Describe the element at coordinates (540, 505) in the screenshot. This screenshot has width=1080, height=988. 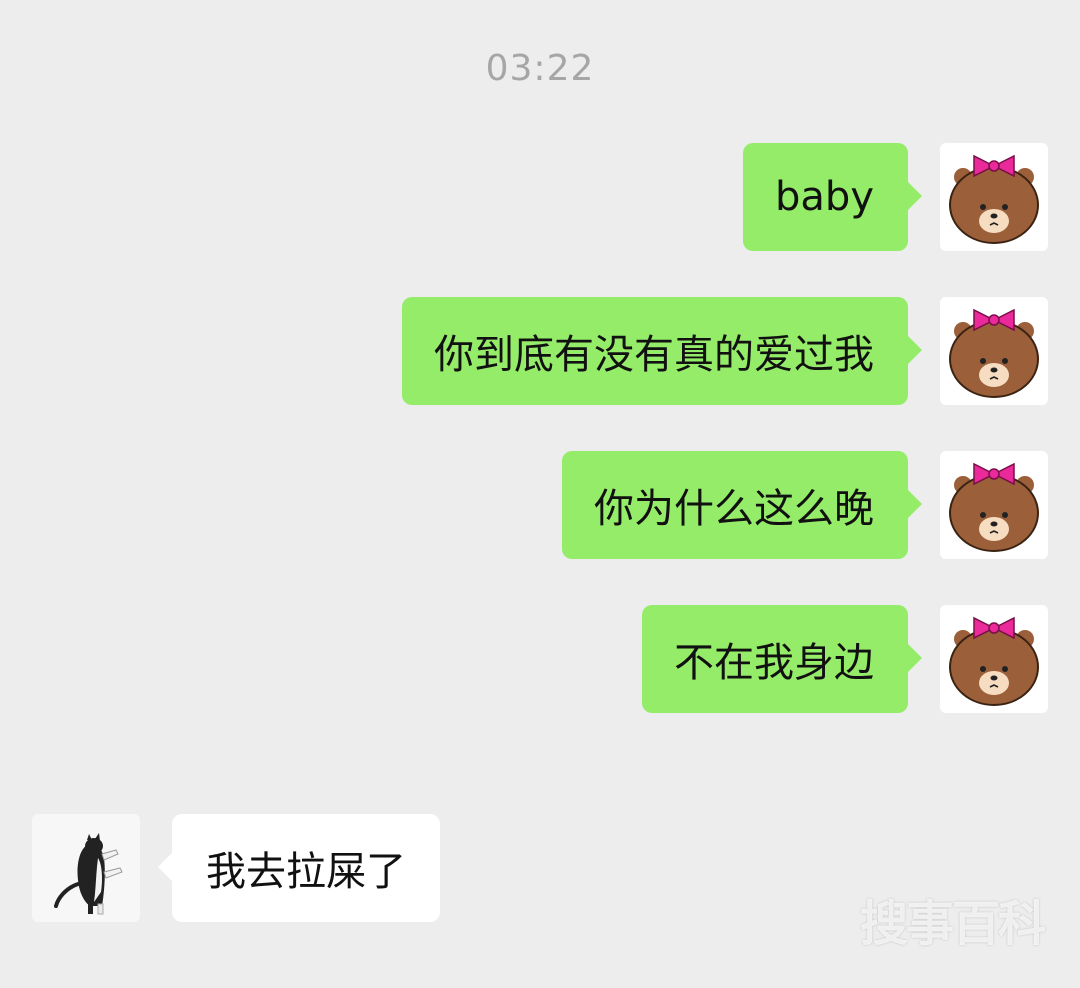
I see `message-row-sent: 你为什么这么晚` at that location.